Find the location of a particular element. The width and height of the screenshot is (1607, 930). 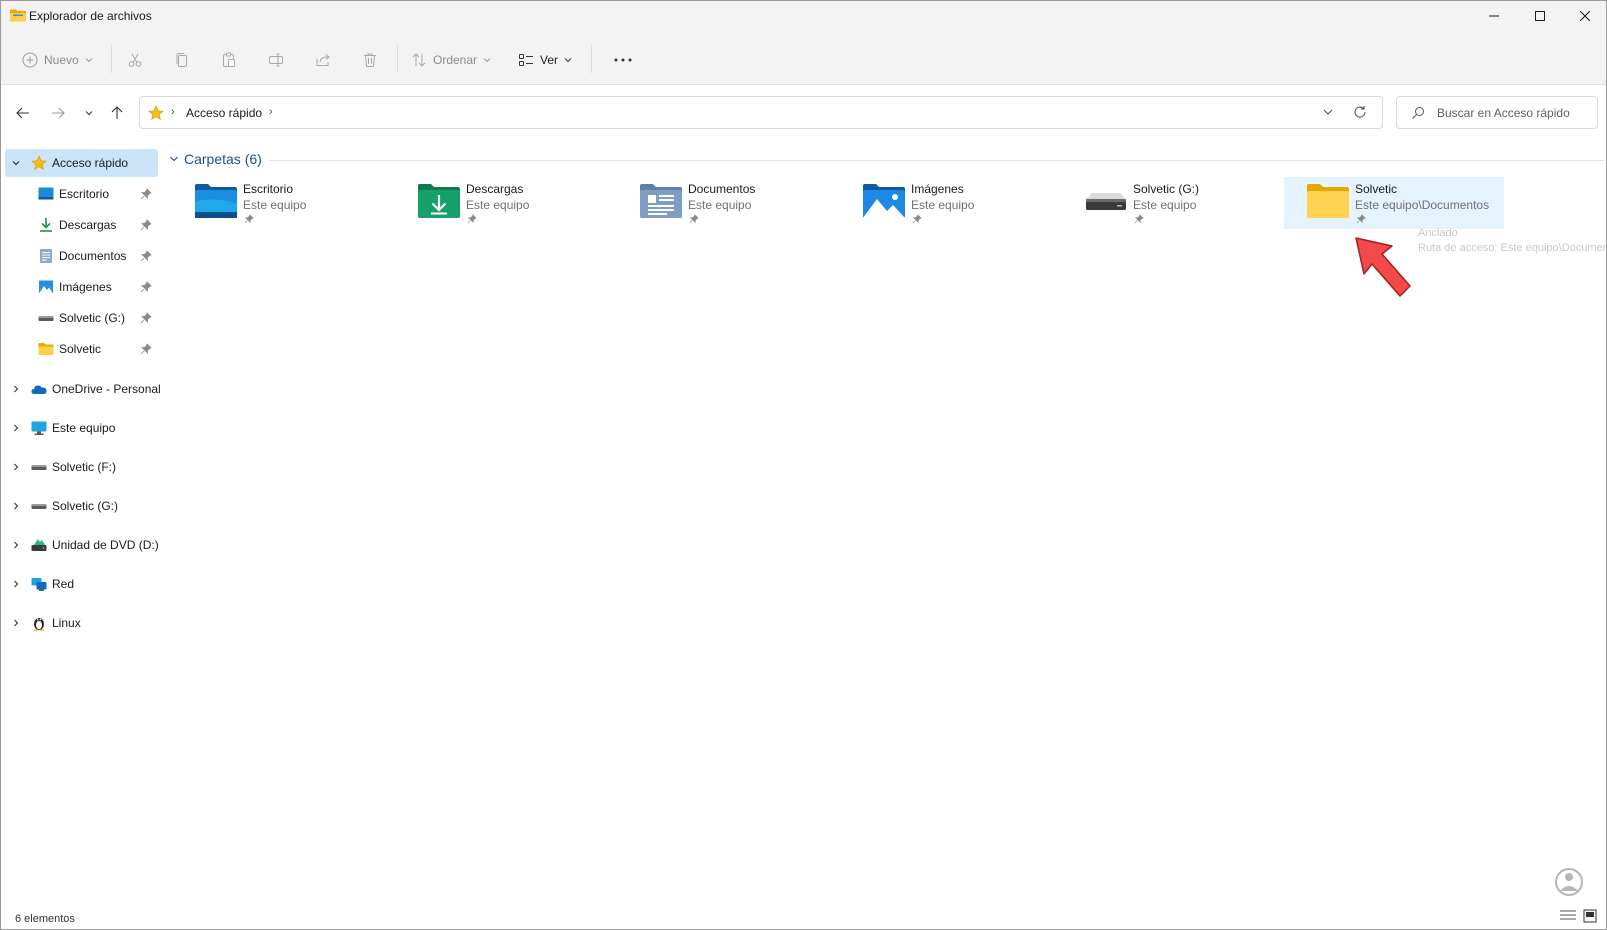

details-view-icon is located at coordinates (1568, 916).